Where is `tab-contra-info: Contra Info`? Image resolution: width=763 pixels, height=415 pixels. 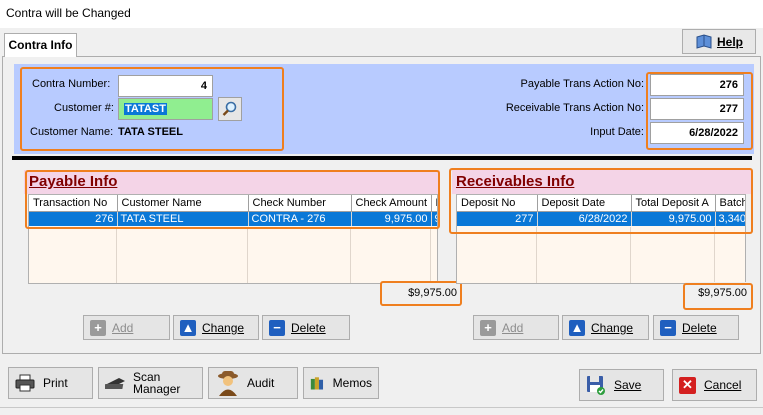 tab-contra-info: Contra Info is located at coordinates (40, 45).